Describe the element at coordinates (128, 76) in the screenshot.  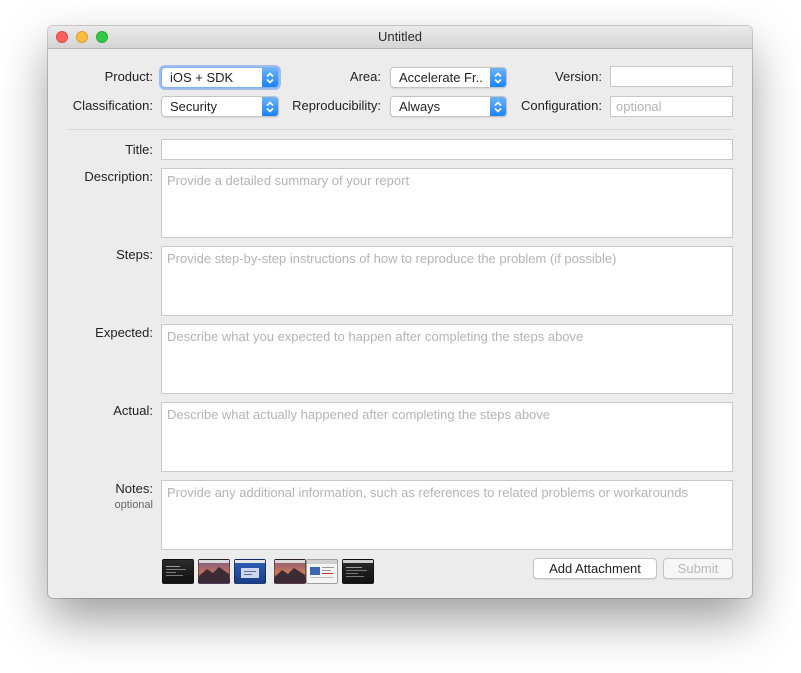
I see `product-label: Product:` at that location.